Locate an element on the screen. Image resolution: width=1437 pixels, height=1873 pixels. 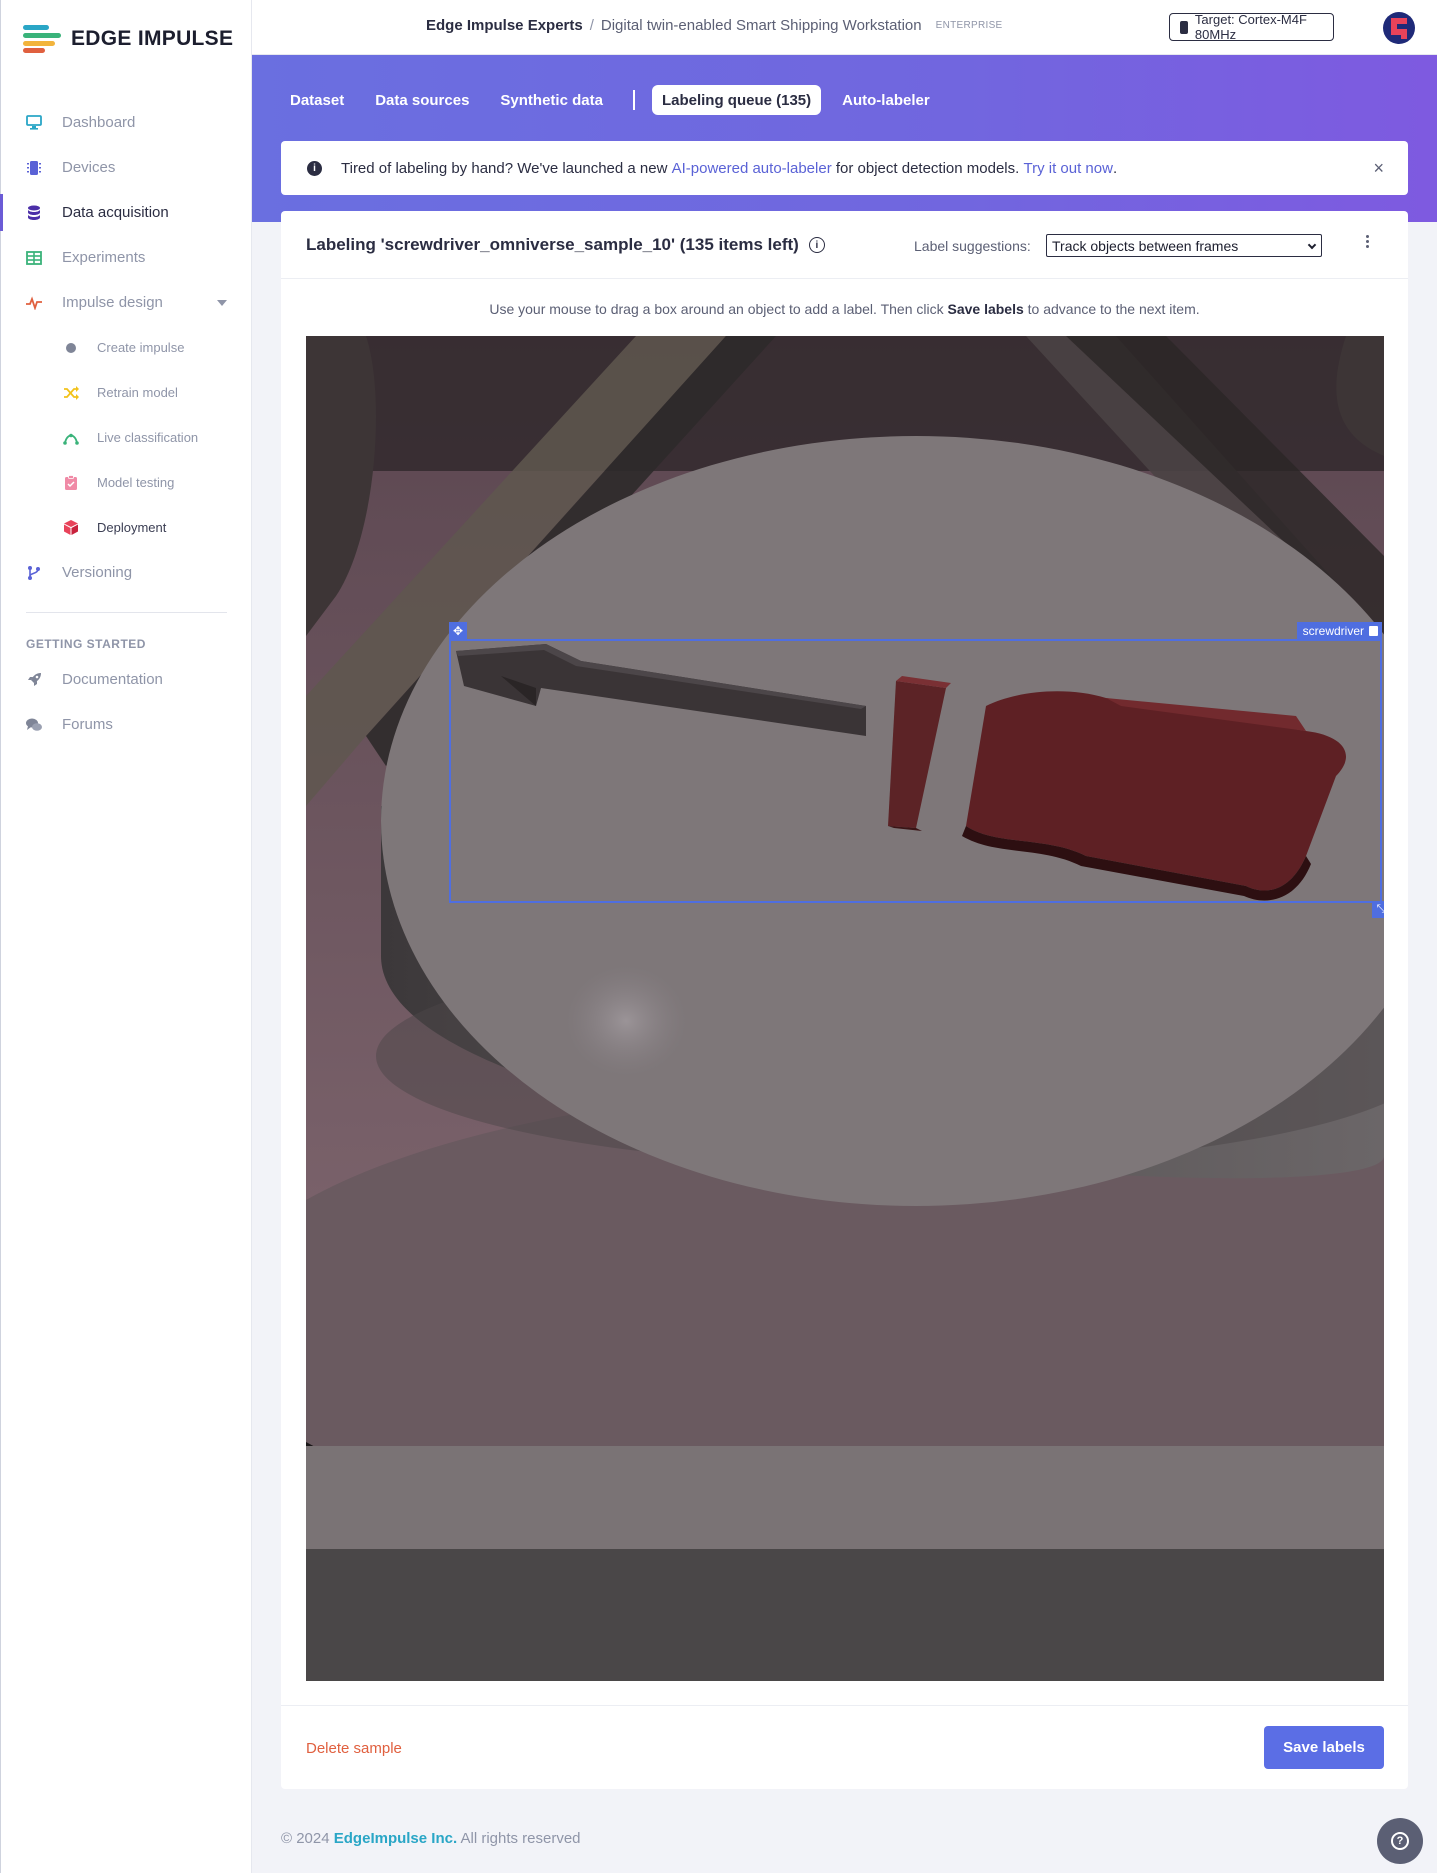
target-device-button: Target: Cortex-M4F 80MHz is located at coordinates (1251, 27).